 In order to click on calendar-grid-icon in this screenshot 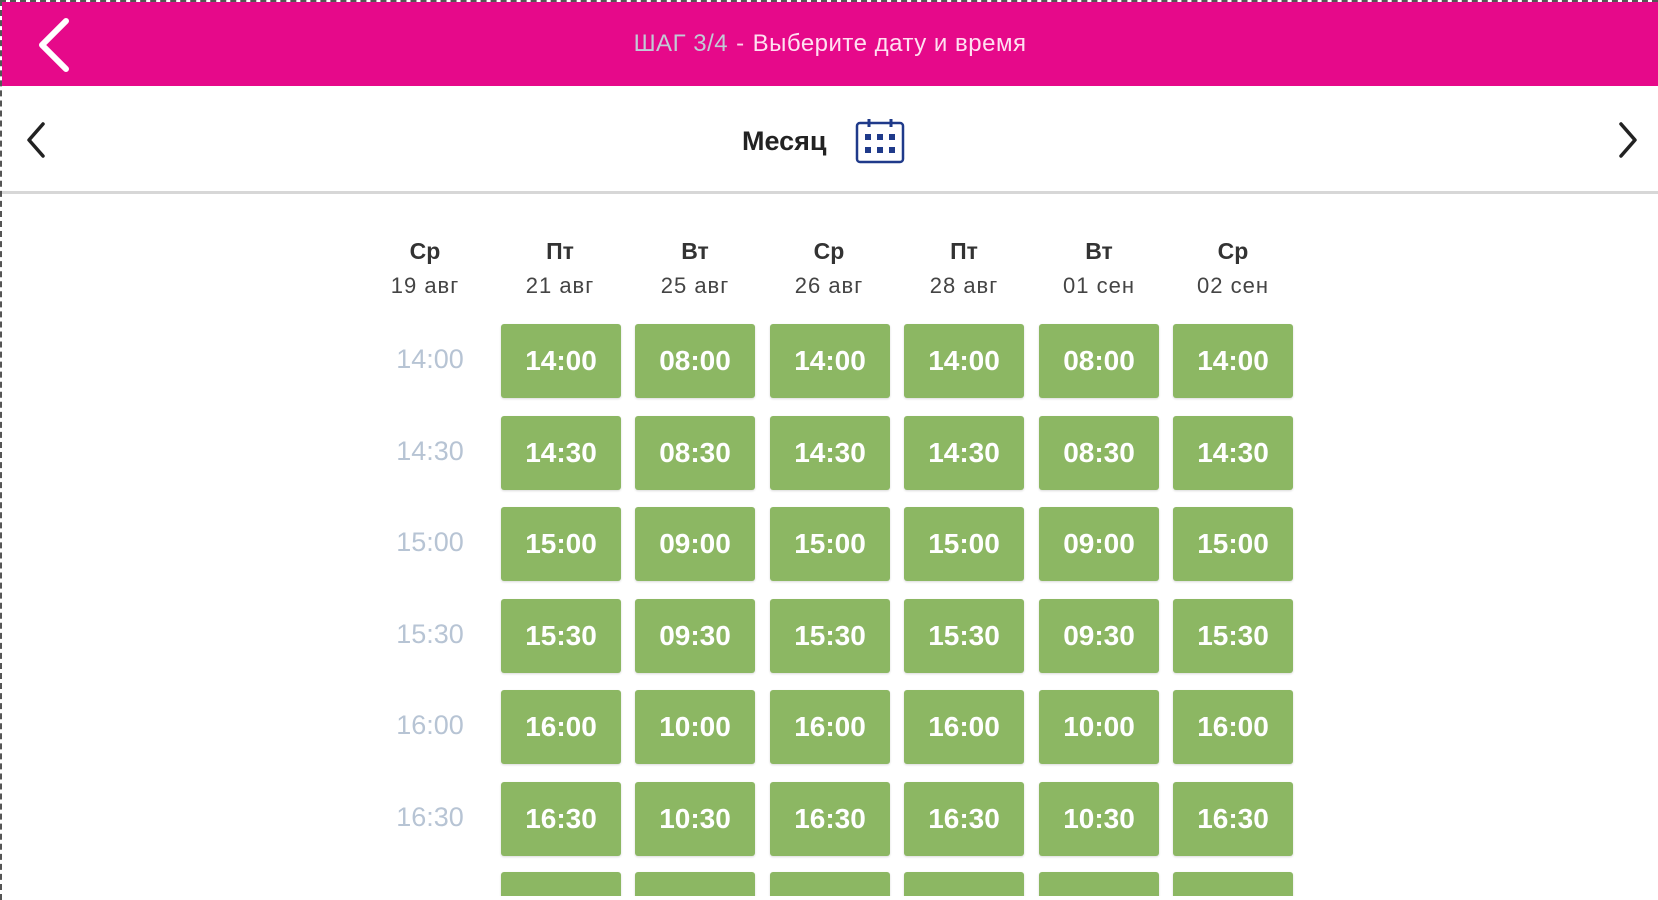, I will do `click(879, 141)`.